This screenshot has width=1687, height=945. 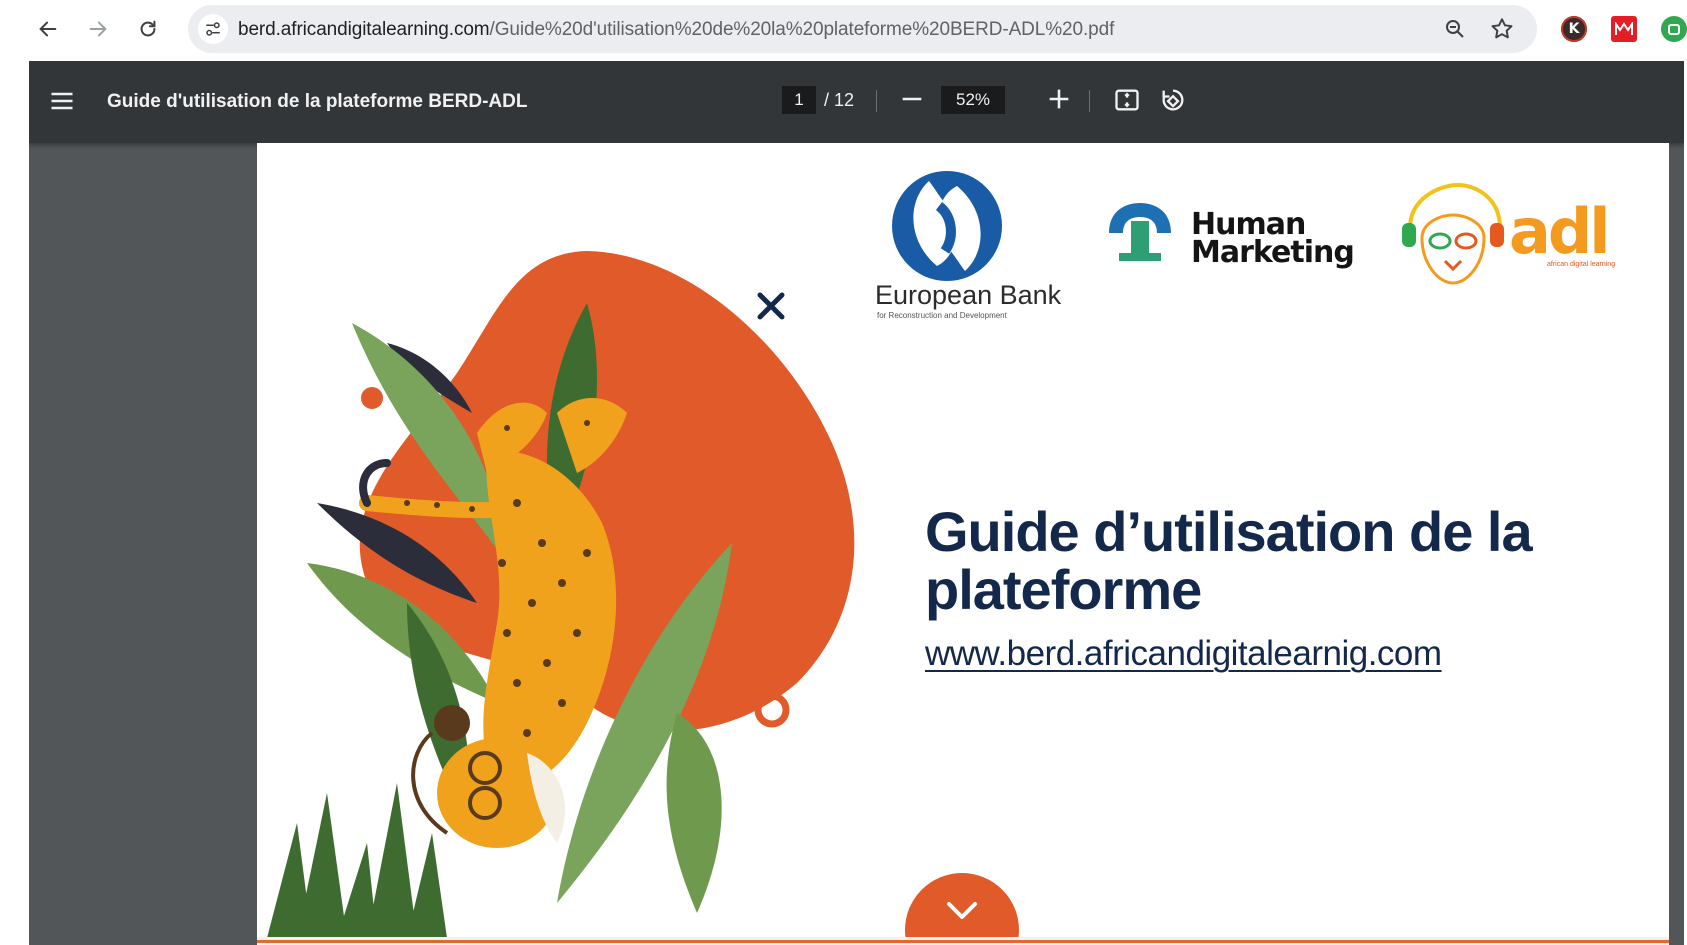 What do you see at coordinates (1559, 231) in the screenshot?
I see `adl-name: adl` at bounding box center [1559, 231].